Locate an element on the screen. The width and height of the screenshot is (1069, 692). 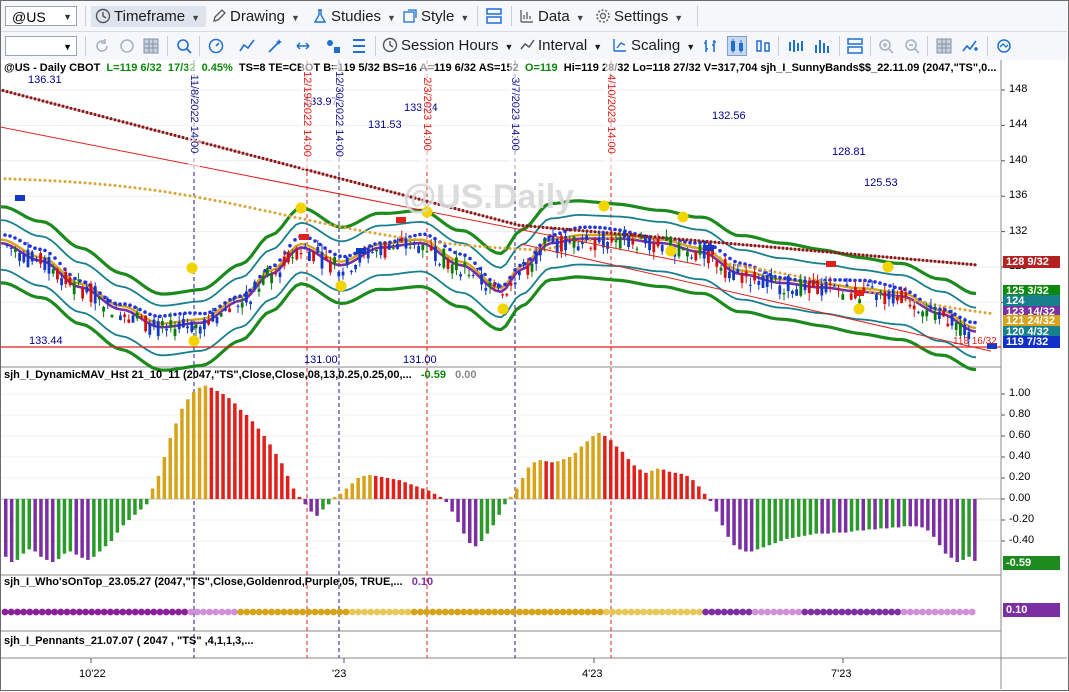
toolbar-separator is located at coordinates (839, 46).